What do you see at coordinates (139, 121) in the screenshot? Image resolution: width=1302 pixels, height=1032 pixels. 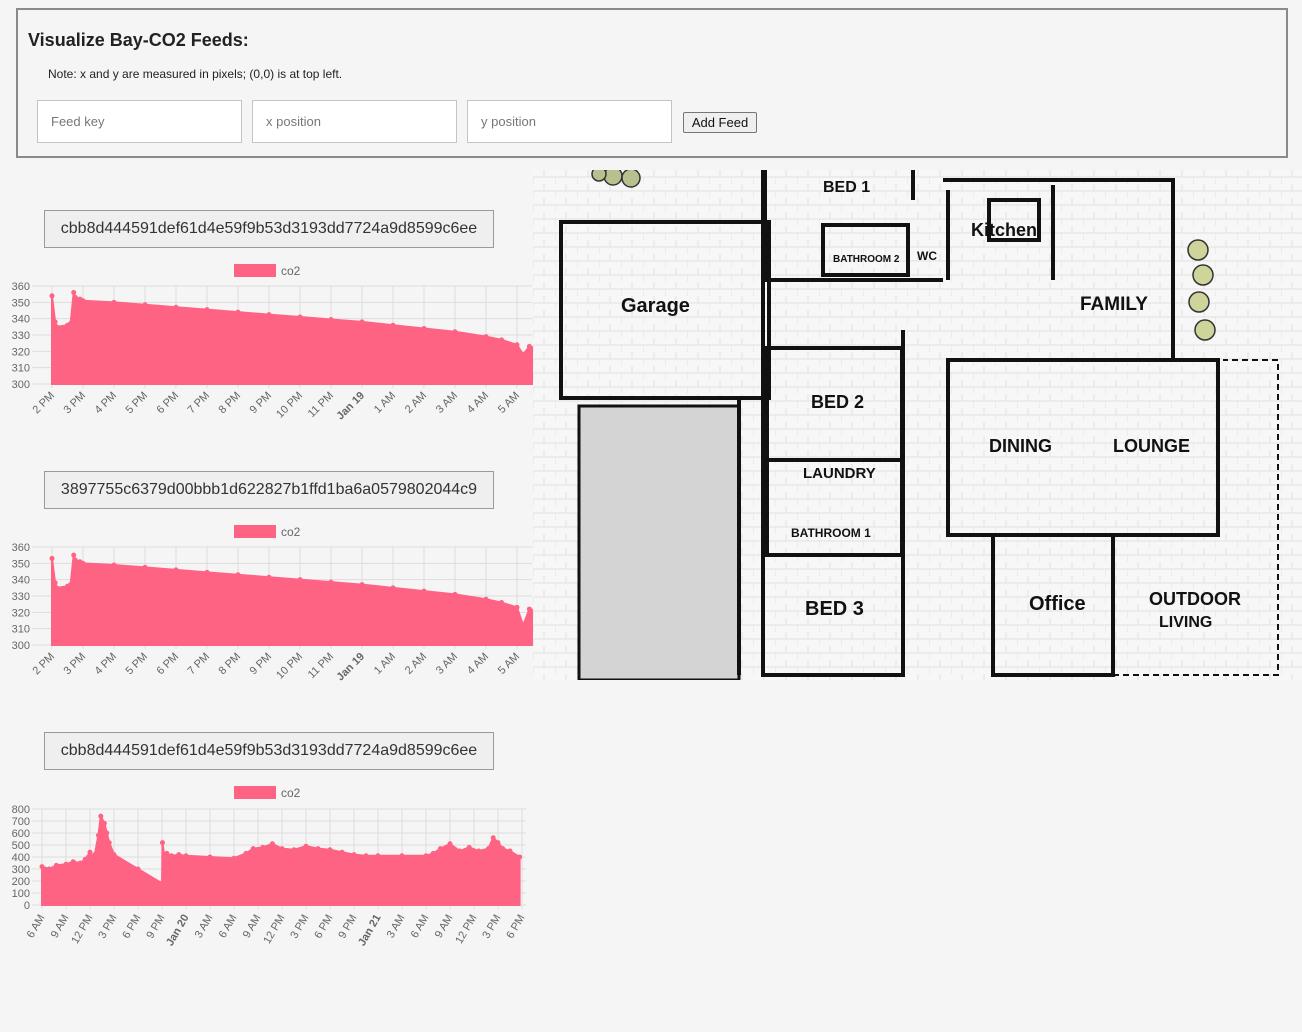 I see `feed-key-input` at bounding box center [139, 121].